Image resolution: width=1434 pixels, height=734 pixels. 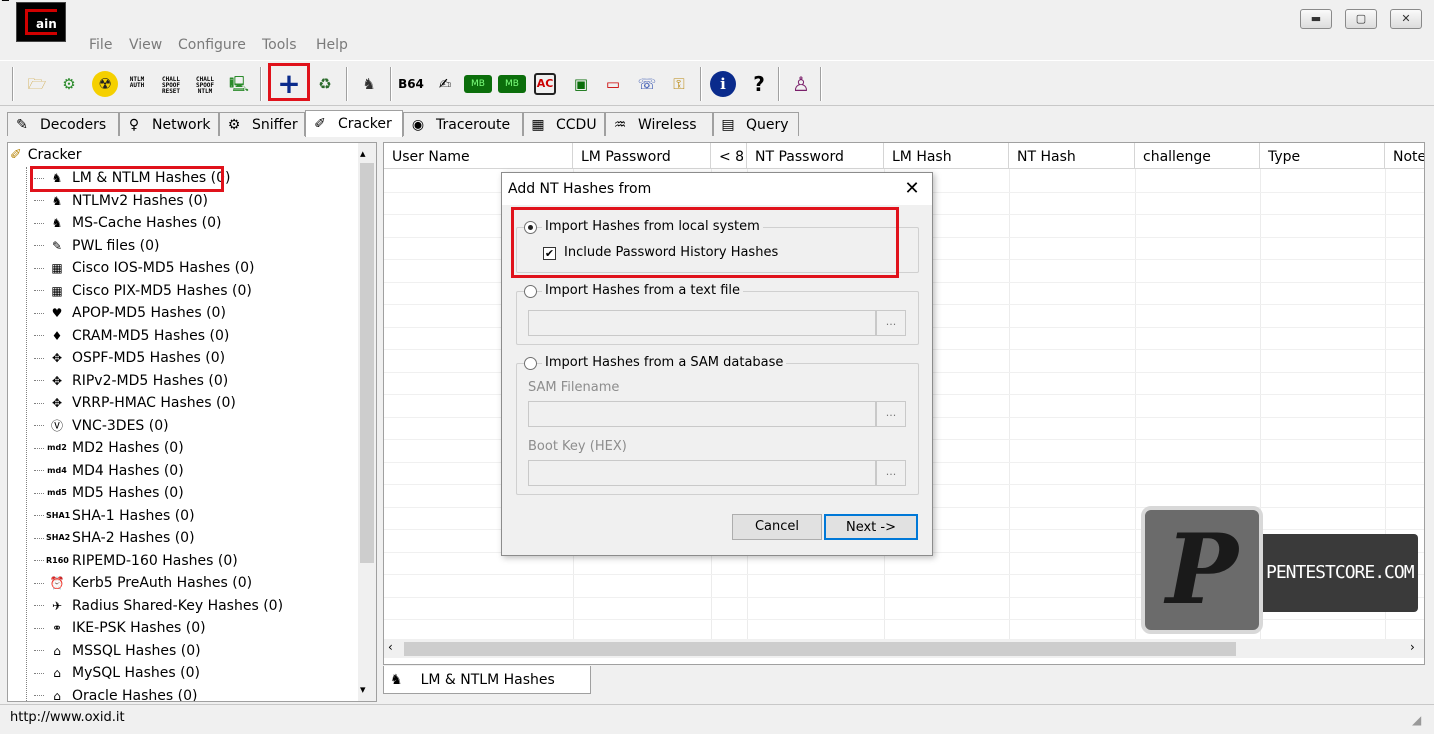 I want to click on tree-item: ▦ Cisco PIX-MD5 Hashes (0), so click(x=143, y=291).